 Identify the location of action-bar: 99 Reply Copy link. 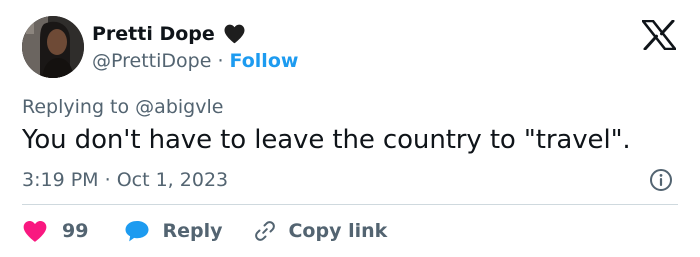
(204, 231).